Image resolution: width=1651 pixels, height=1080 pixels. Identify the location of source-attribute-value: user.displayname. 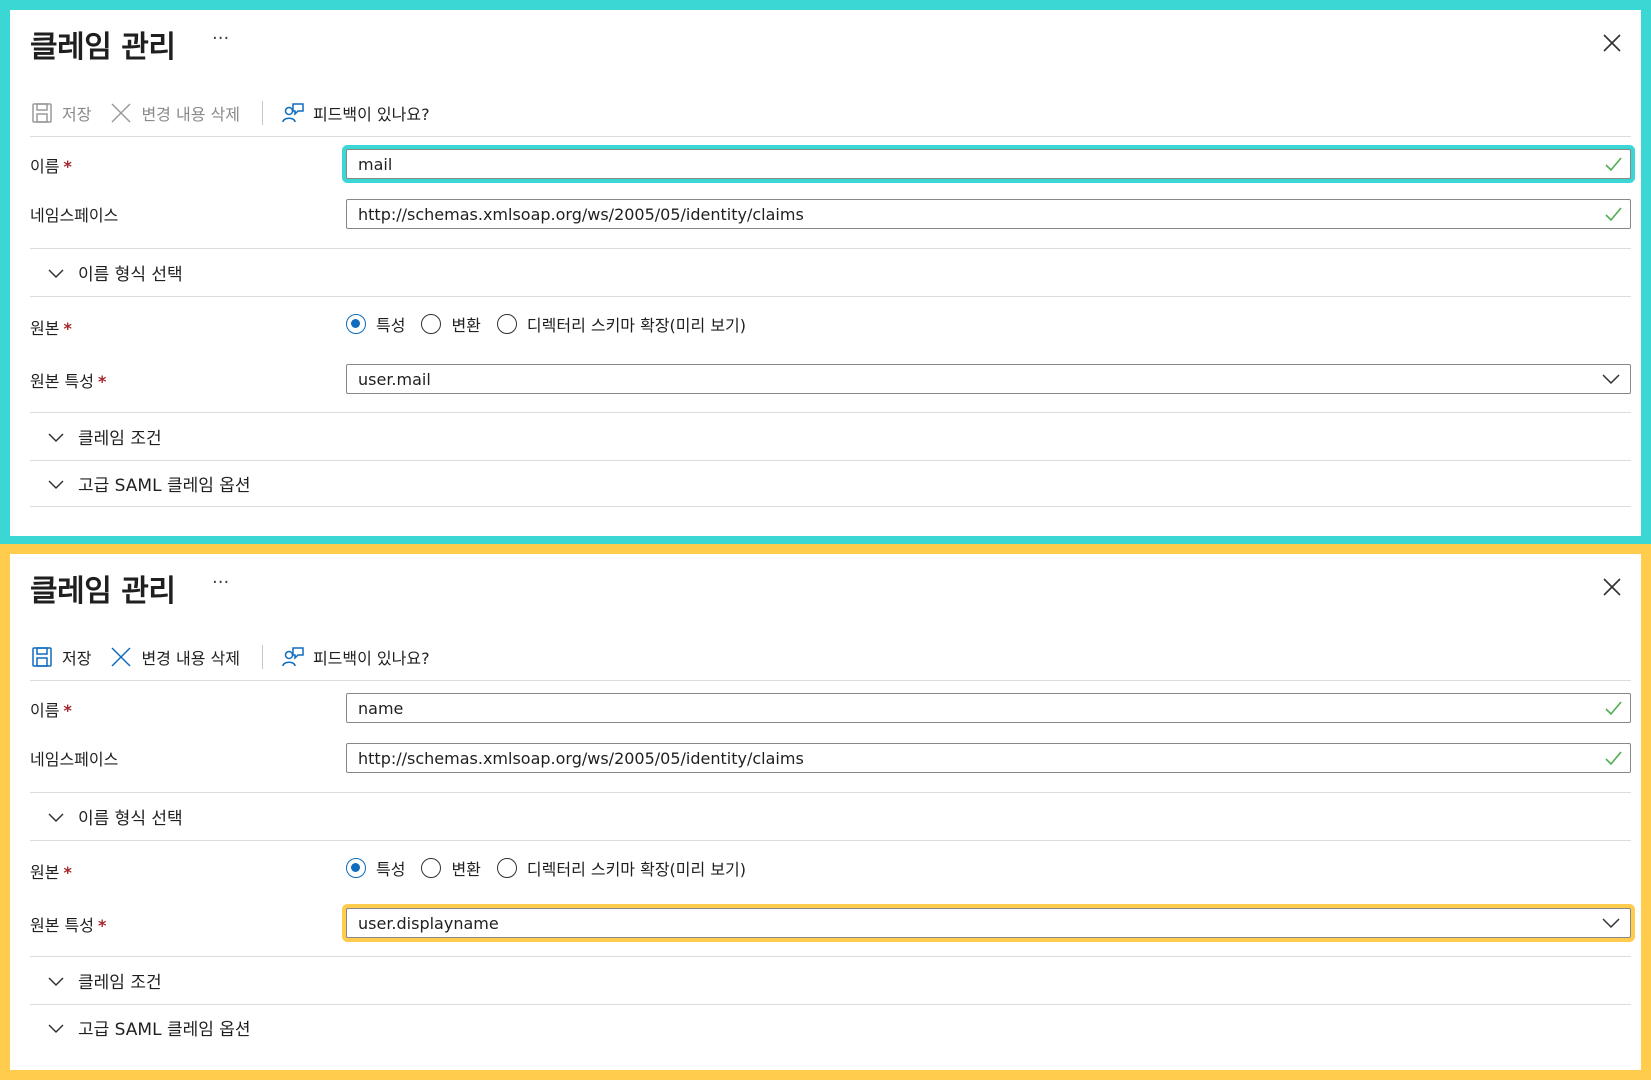
(428, 923).